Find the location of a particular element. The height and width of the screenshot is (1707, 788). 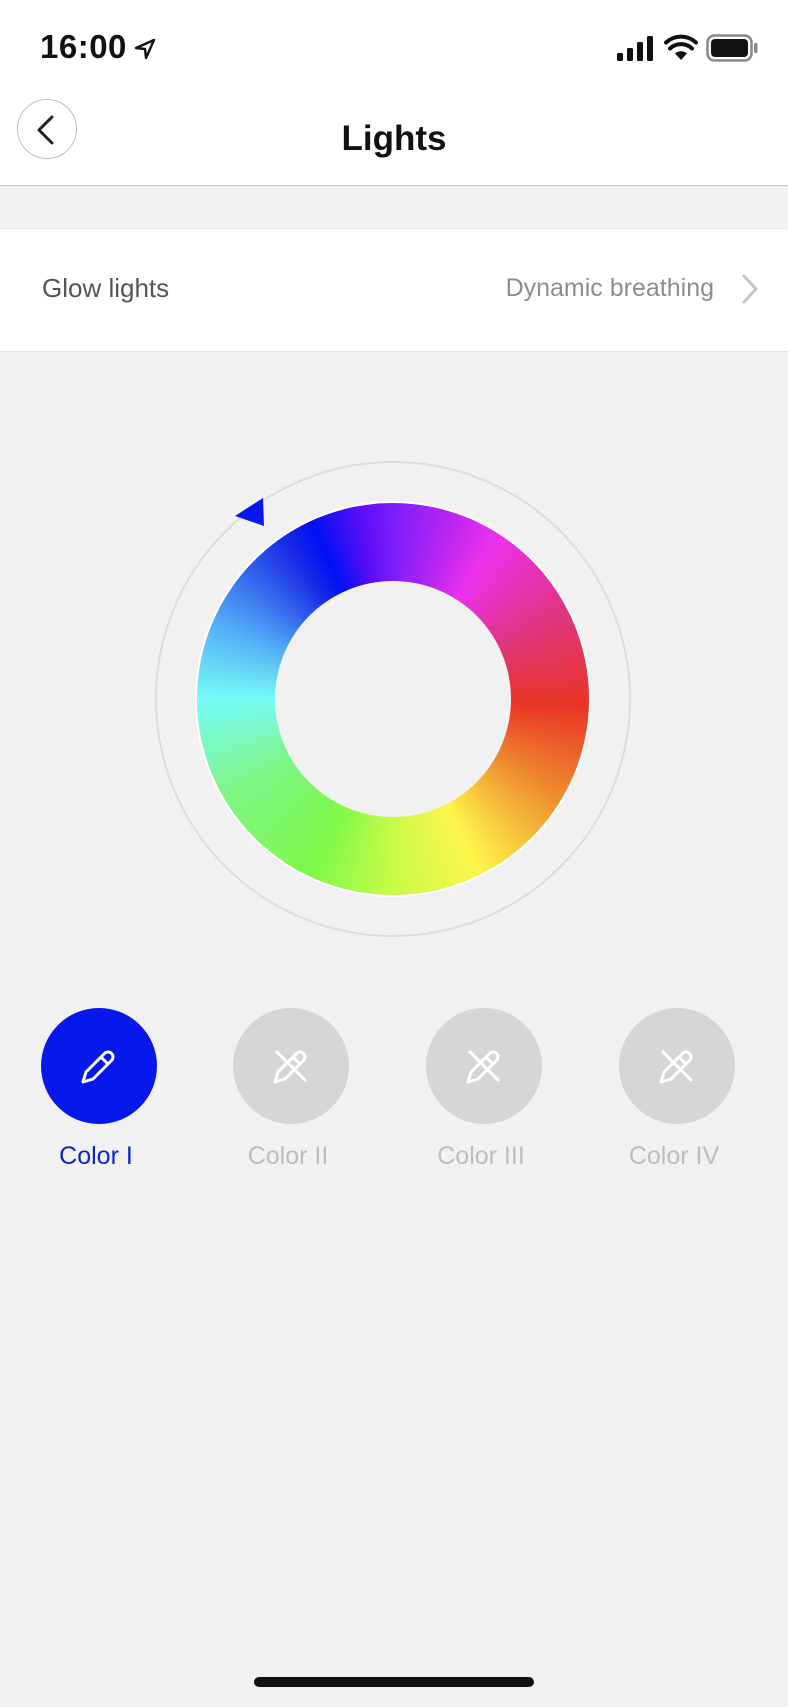

status-time: 16:00 is located at coordinates (83, 46).